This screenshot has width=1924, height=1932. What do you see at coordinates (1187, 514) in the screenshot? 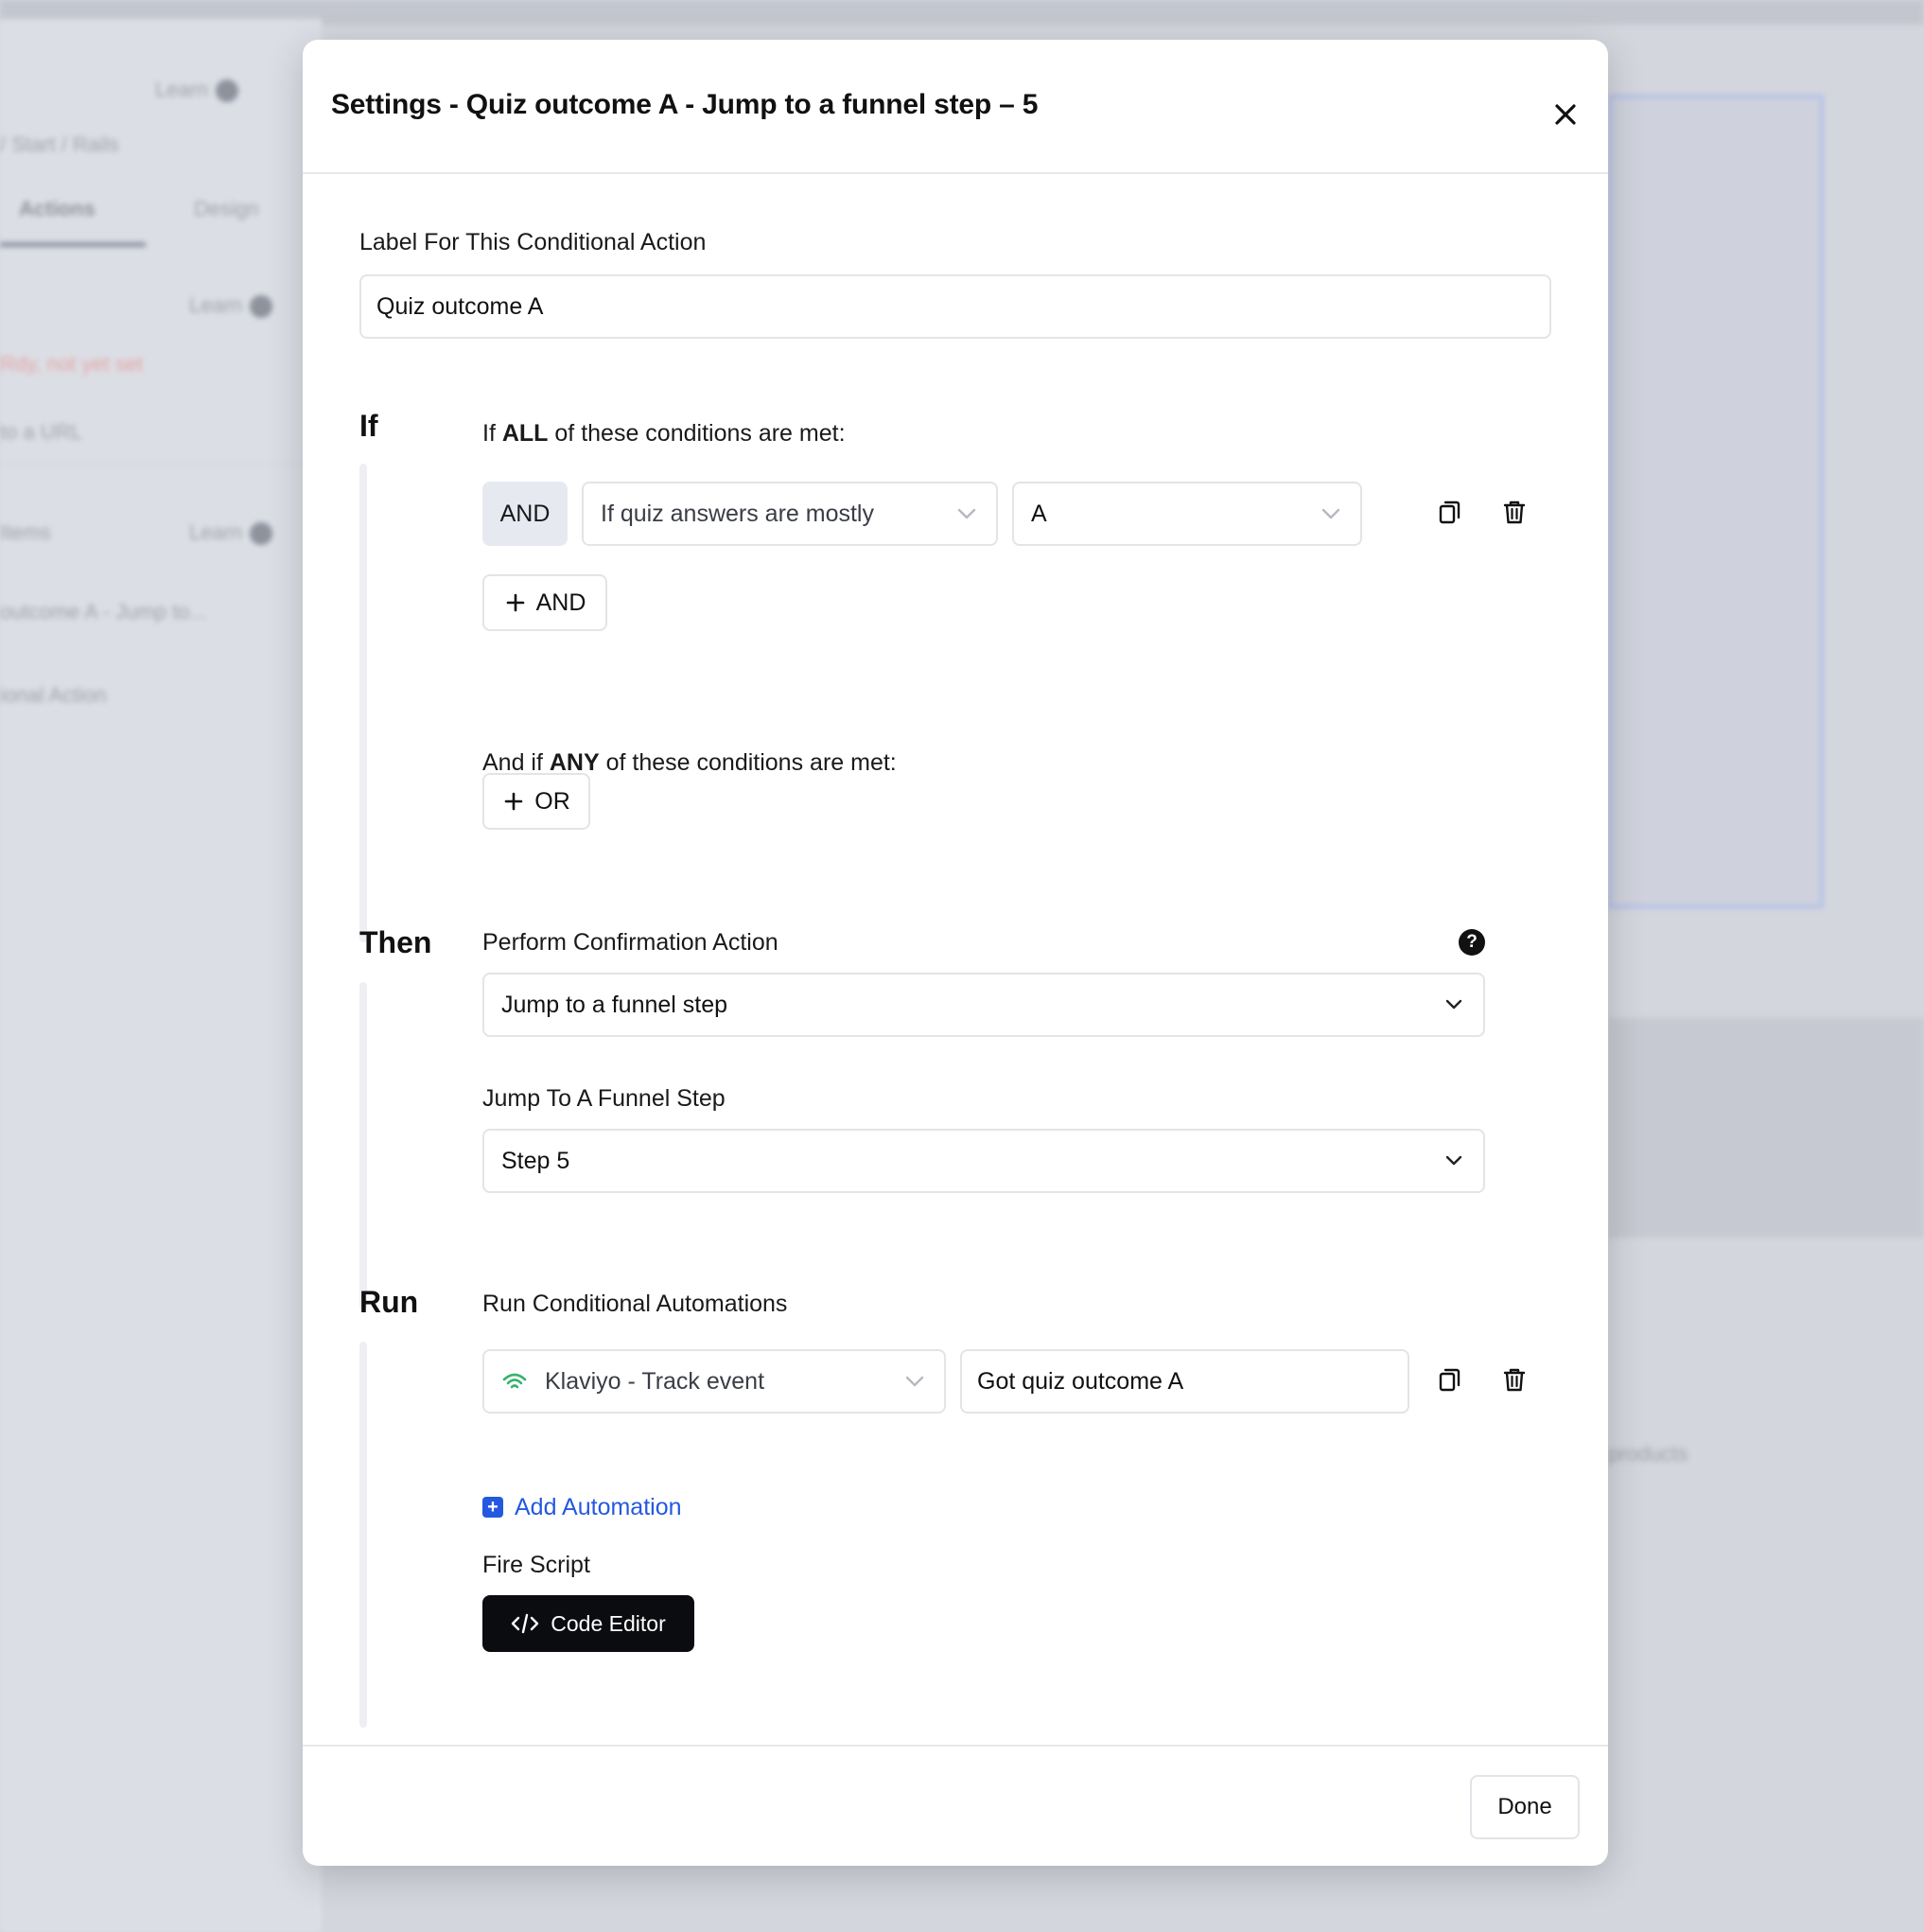
I see `condition-value-select: A` at bounding box center [1187, 514].